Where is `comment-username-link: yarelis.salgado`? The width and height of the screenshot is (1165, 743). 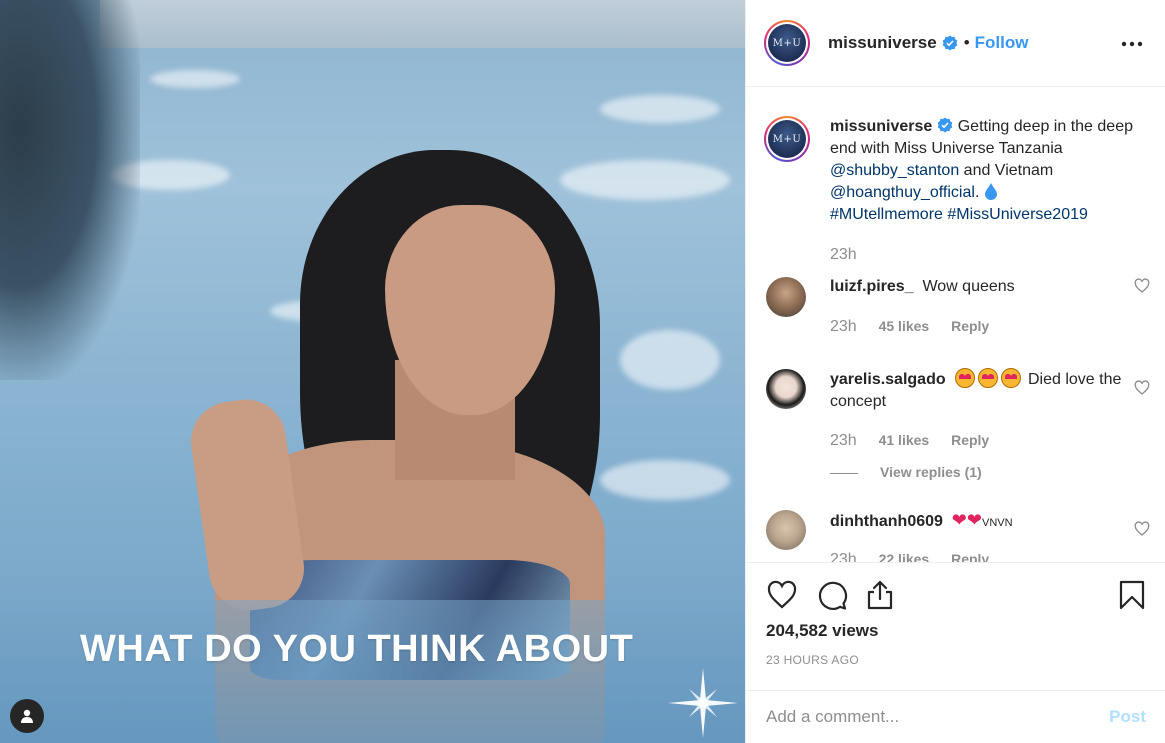
comment-username-link: yarelis.salgado is located at coordinates (888, 379).